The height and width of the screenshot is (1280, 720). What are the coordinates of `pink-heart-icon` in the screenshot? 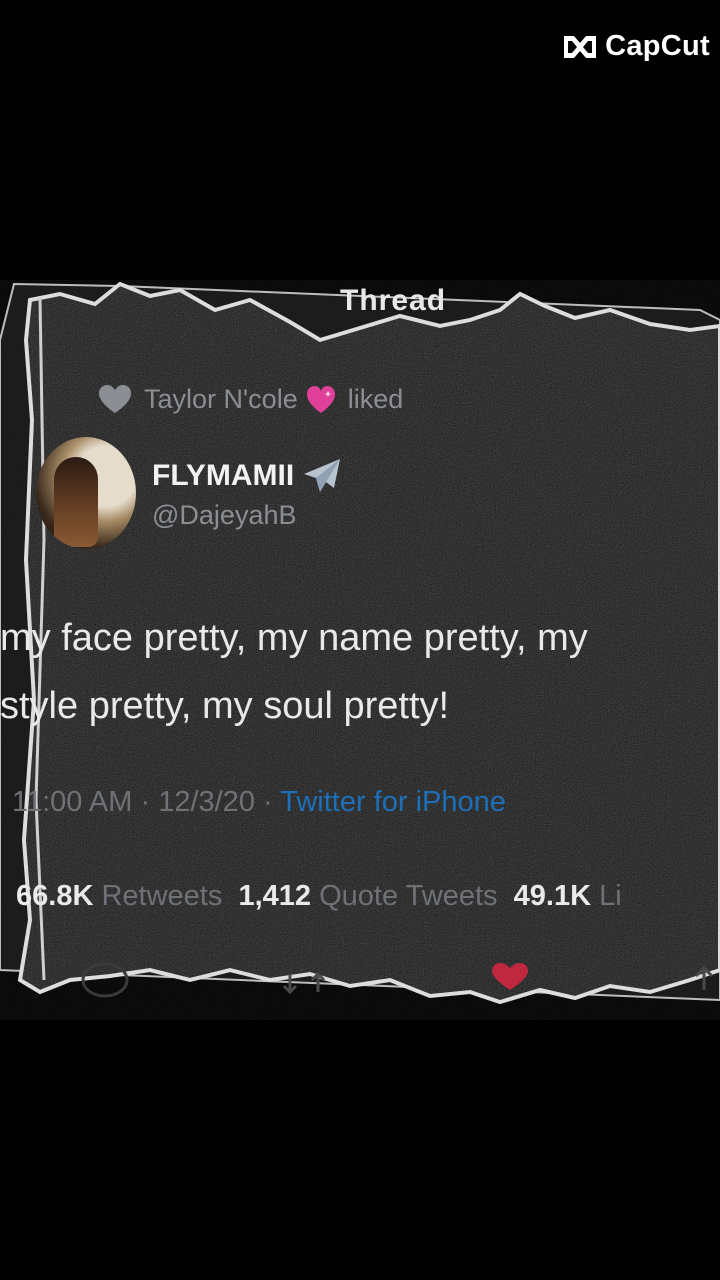 It's located at (320, 399).